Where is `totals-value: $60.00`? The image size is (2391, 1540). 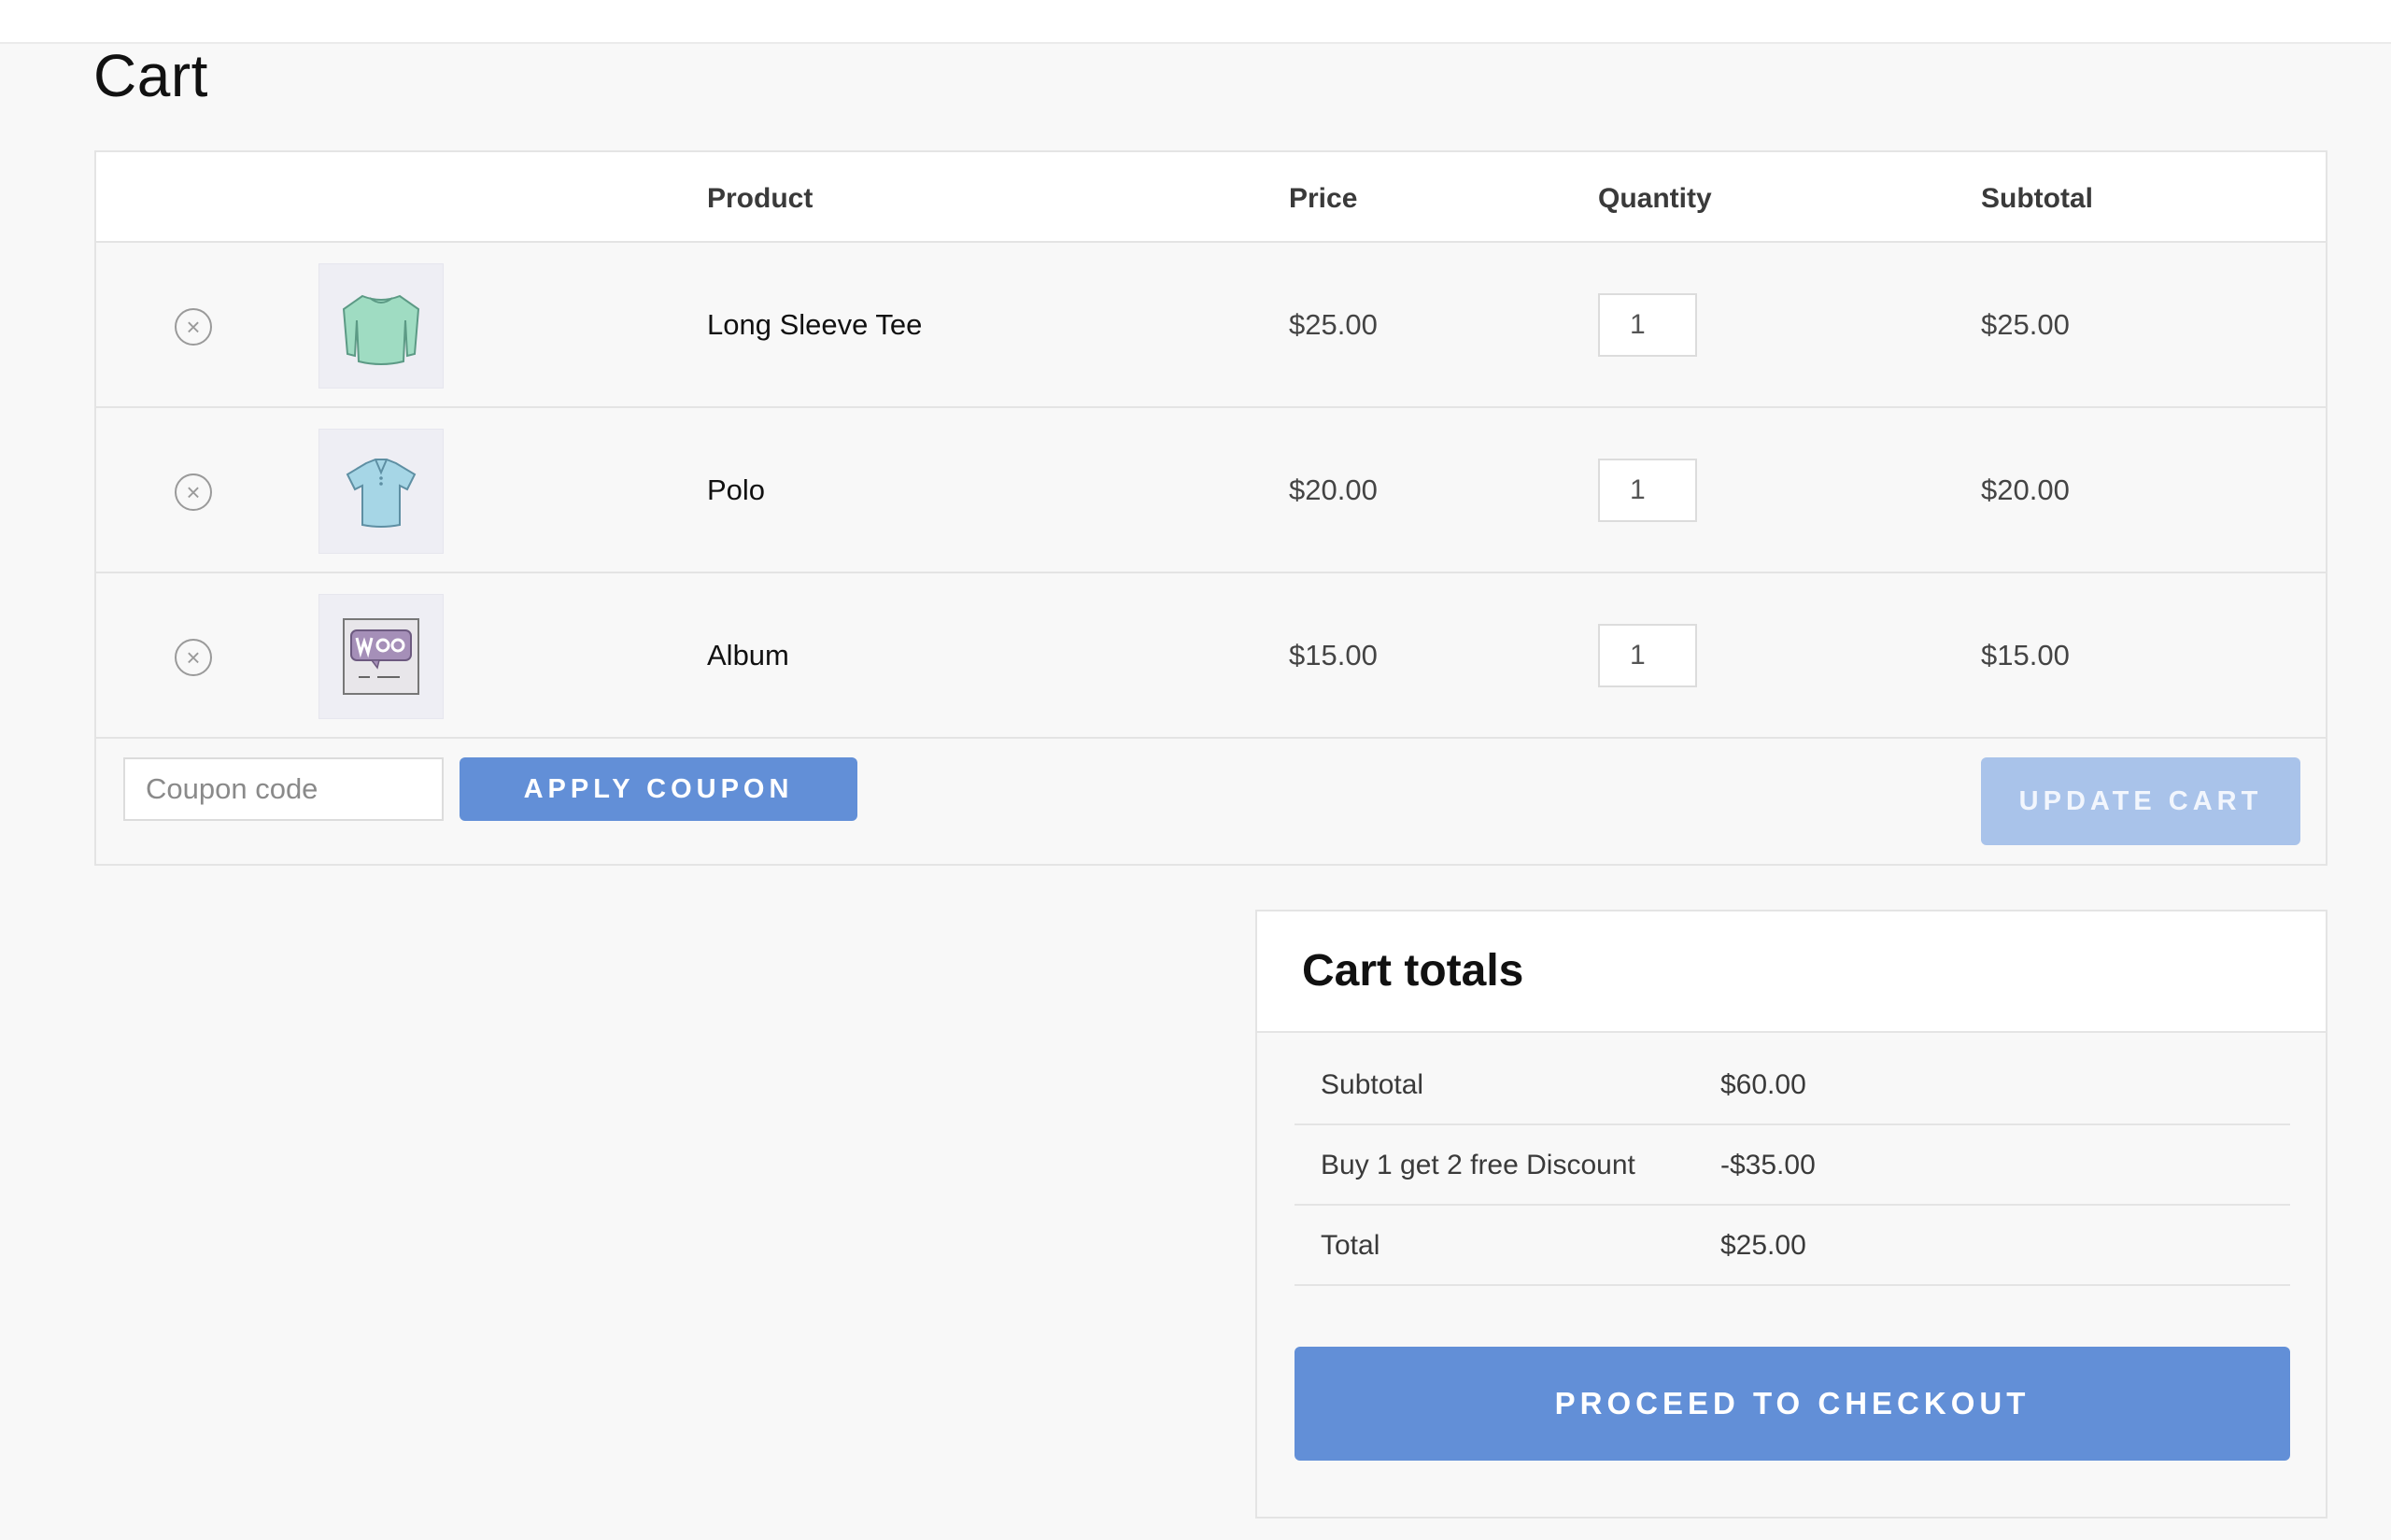 totals-value: $60.00 is located at coordinates (1763, 1084).